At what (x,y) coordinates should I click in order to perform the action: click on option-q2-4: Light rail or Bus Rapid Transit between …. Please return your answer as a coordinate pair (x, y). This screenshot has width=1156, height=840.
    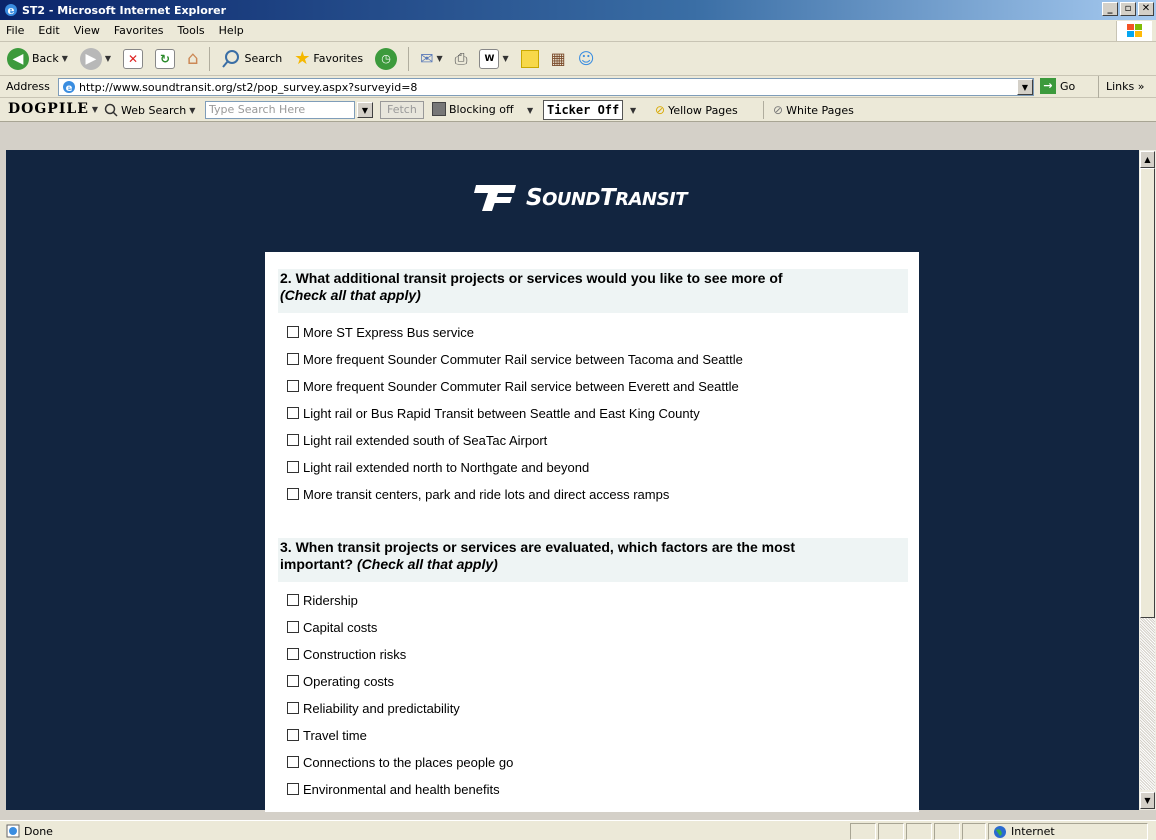
    Looking at the image, I should click on (493, 413).